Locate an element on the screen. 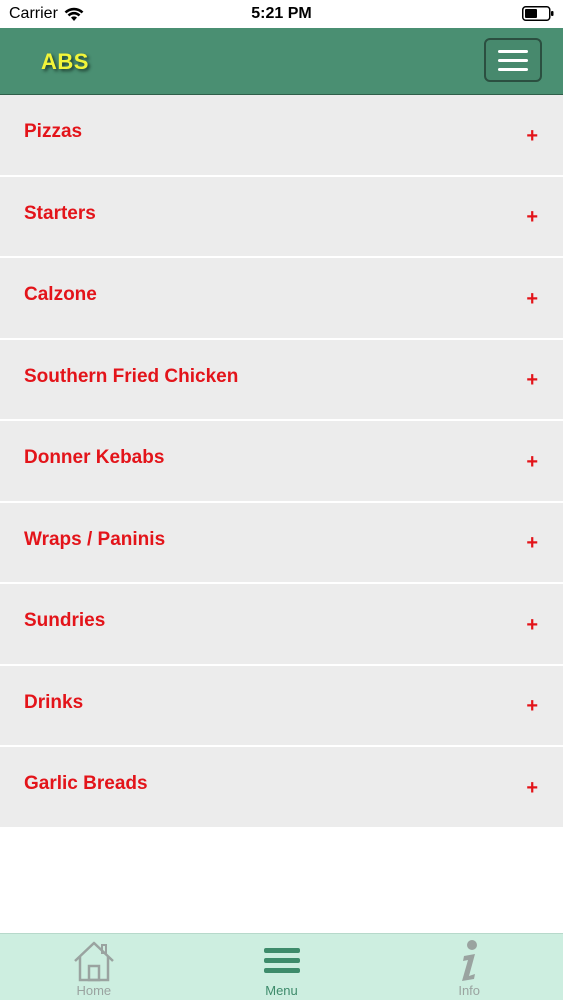 The width and height of the screenshot is (563, 1000). status-time: 5:21 PM is located at coordinates (281, 13).